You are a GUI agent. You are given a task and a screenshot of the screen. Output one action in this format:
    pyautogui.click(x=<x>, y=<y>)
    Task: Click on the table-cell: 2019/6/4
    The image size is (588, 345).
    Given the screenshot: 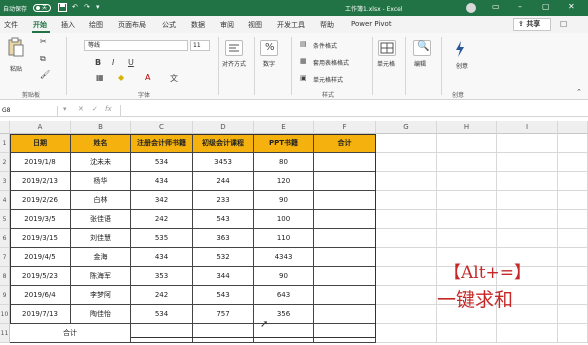 What is the action you would take?
    pyautogui.click(x=40, y=295)
    